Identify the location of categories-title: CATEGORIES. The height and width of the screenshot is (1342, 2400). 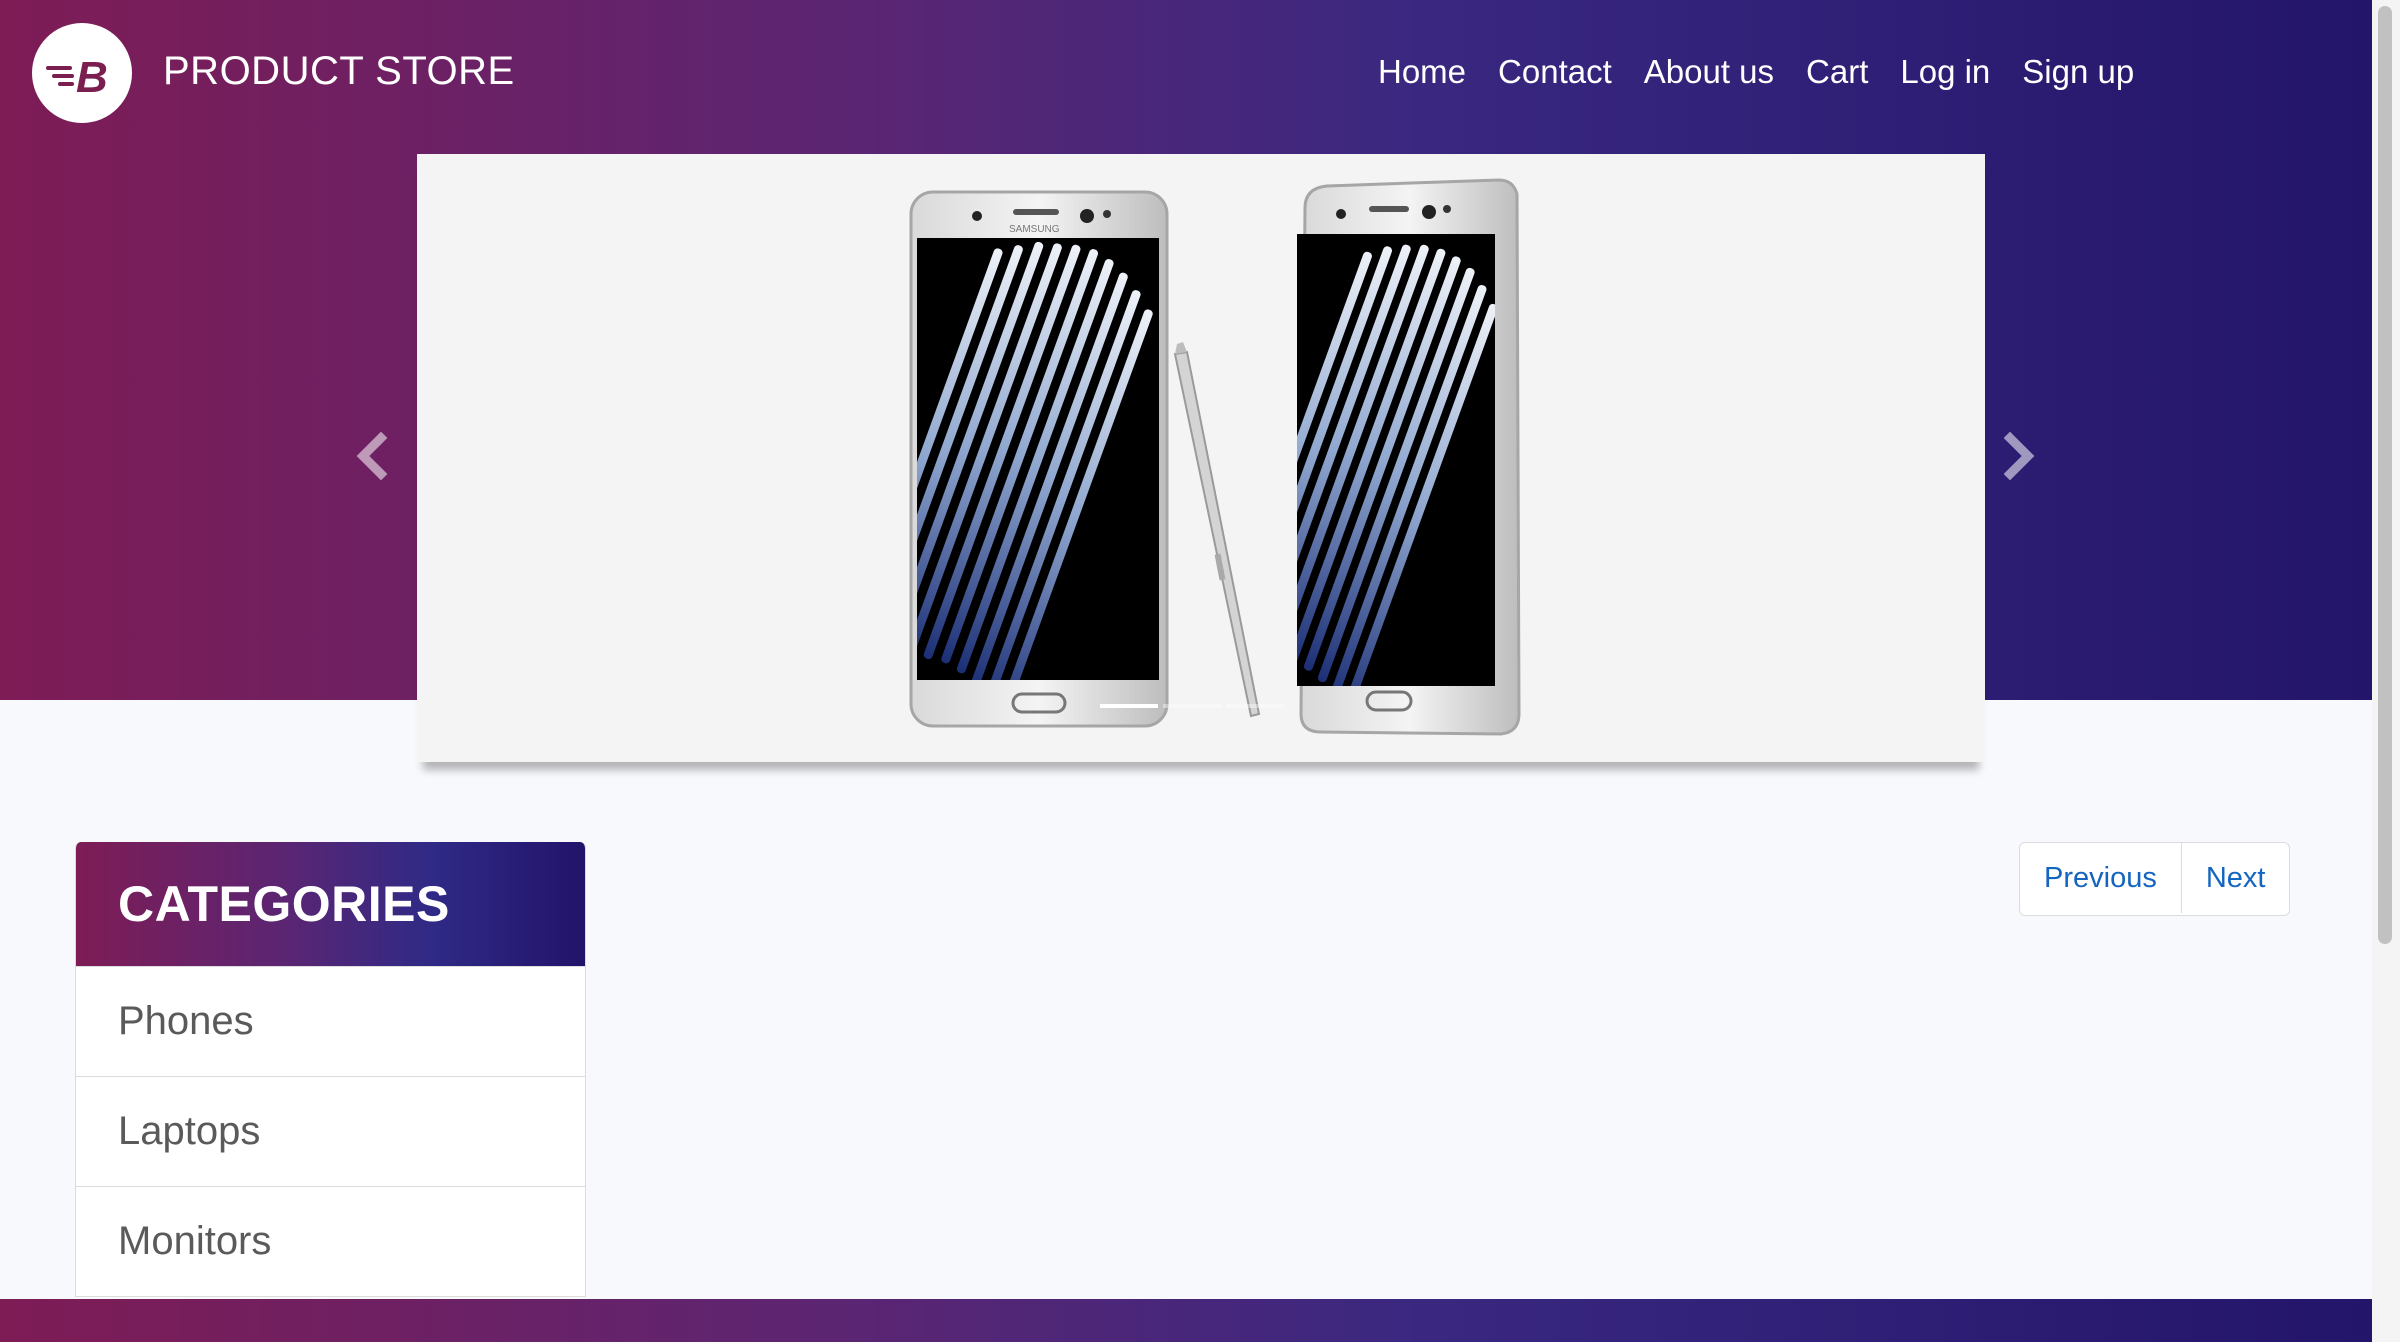
(330, 904).